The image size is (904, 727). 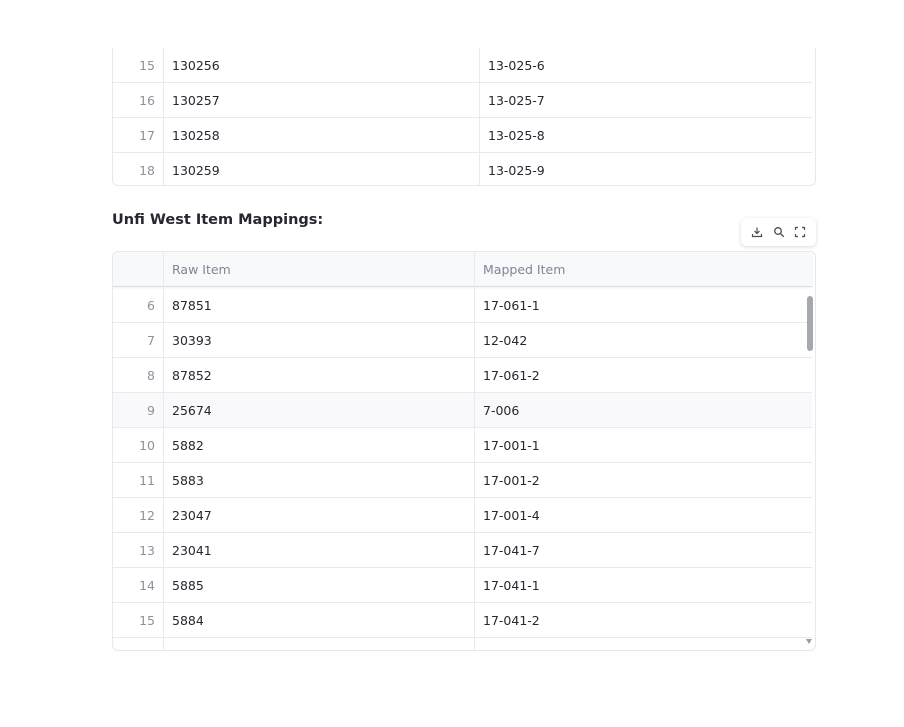 I want to click on raw-item-cell: 5882, so click(x=319, y=445).